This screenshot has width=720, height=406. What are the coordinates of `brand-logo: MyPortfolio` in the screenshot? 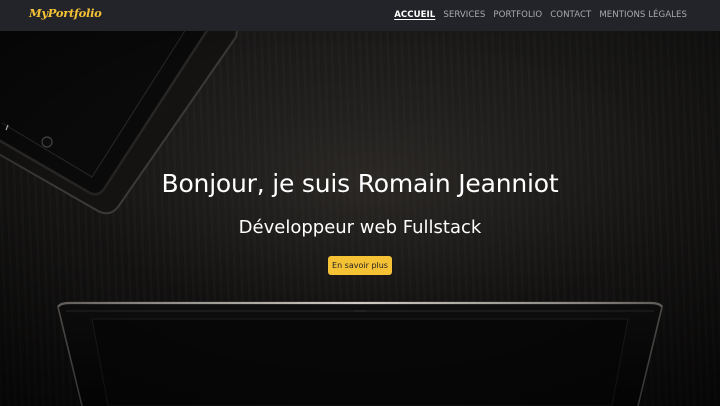 It's located at (65, 13).